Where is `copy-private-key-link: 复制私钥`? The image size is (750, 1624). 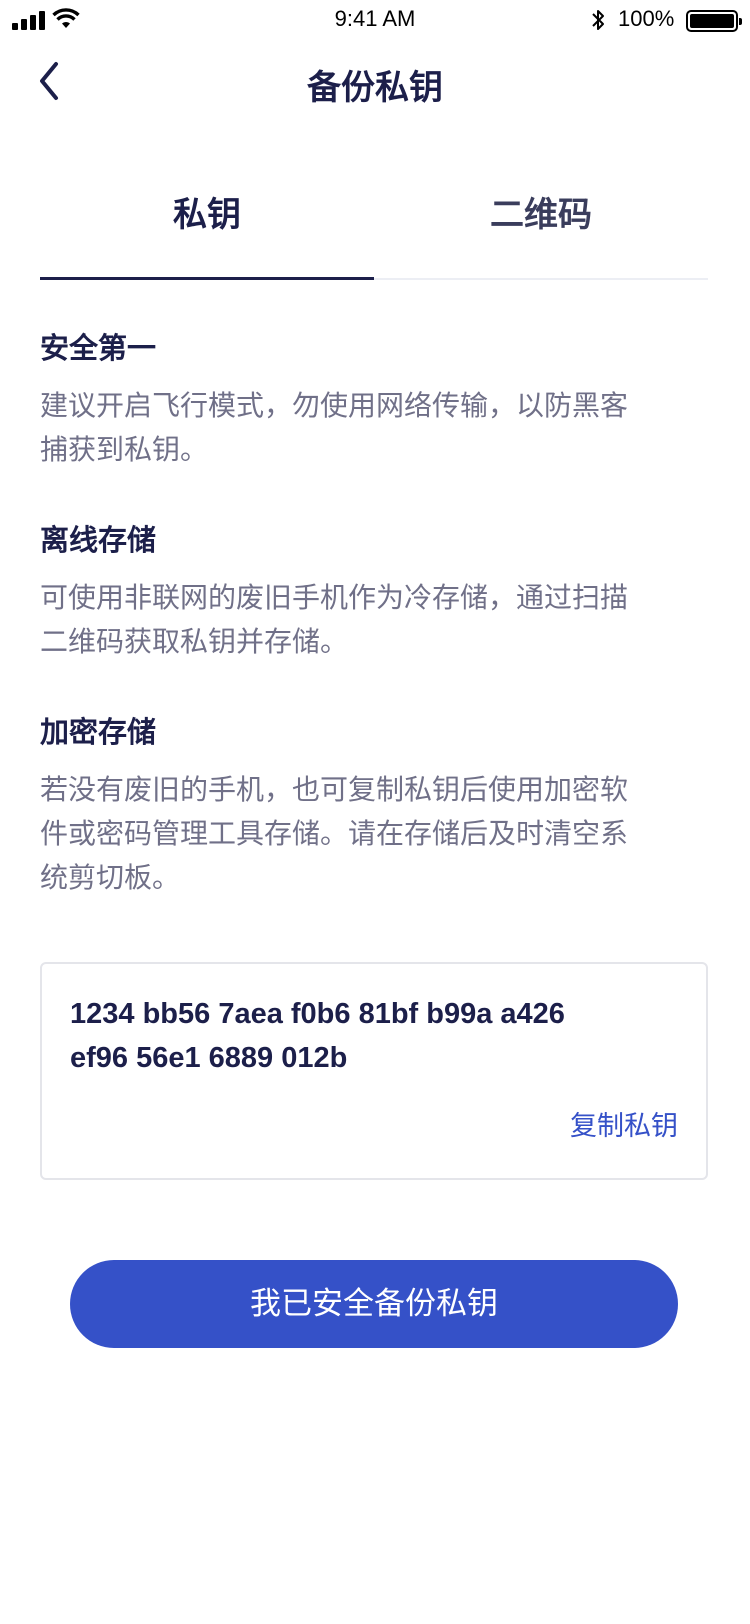
copy-private-key-link: 复制私钥 is located at coordinates (624, 1123).